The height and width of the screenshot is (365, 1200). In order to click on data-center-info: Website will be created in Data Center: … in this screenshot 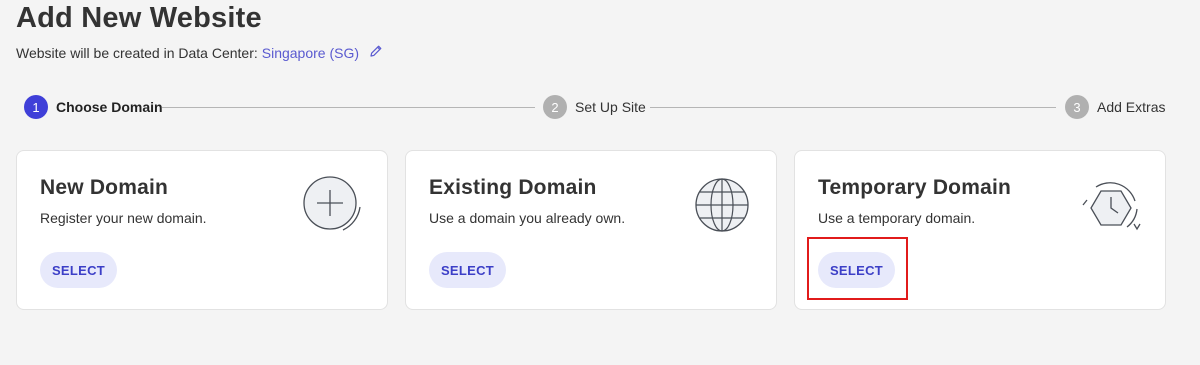, I will do `click(199, 53)`.